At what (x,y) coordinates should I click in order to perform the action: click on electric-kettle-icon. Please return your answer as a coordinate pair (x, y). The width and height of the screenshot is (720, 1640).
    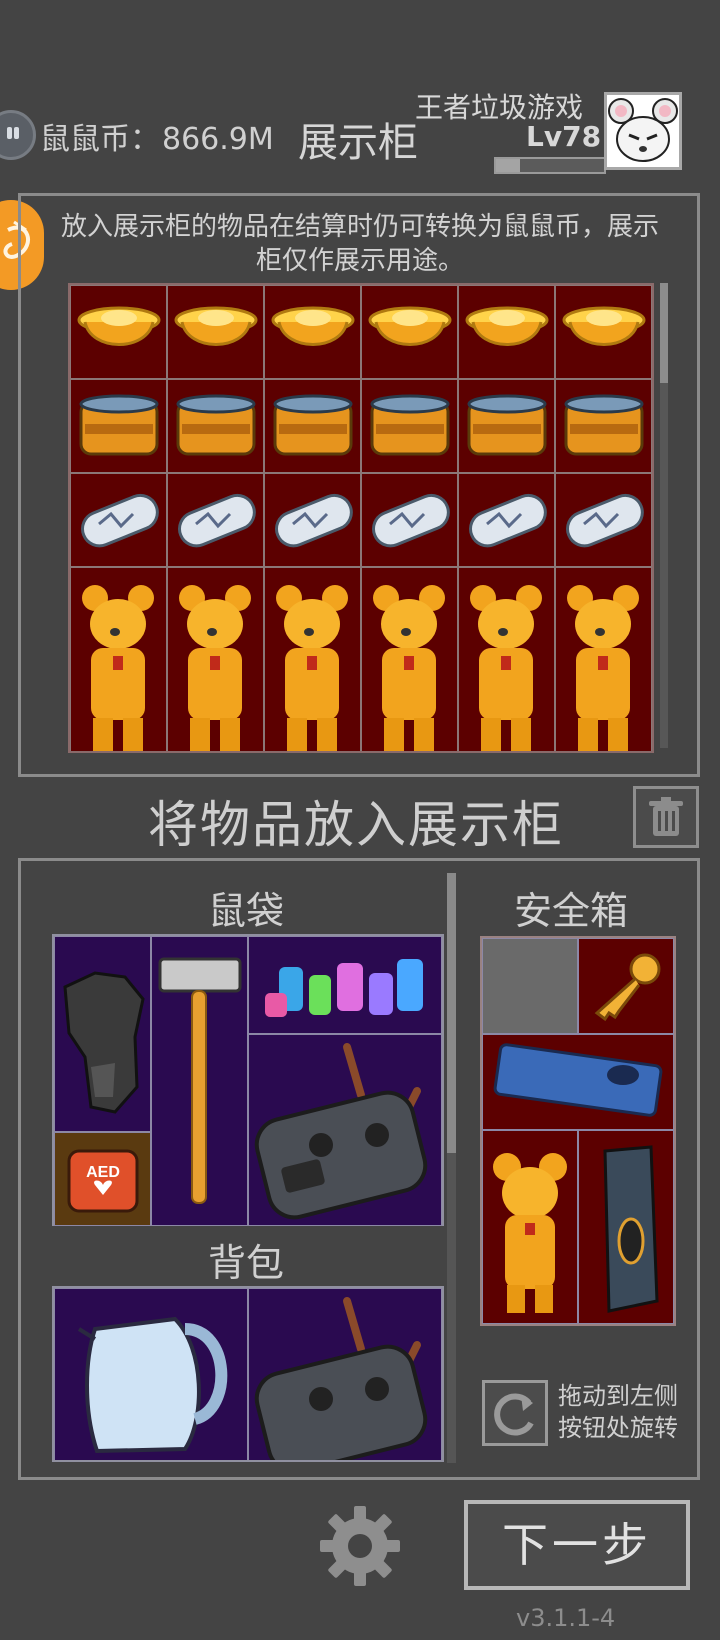
    Looking at the image, I should click on (152, 1385).